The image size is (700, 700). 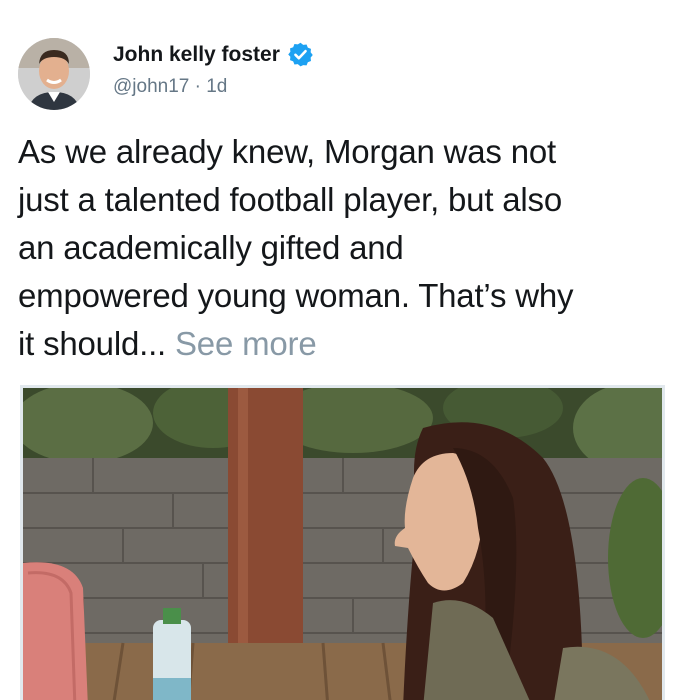 I want to click on meta-row: @john17 · 1d, so click(x=170, y=87).